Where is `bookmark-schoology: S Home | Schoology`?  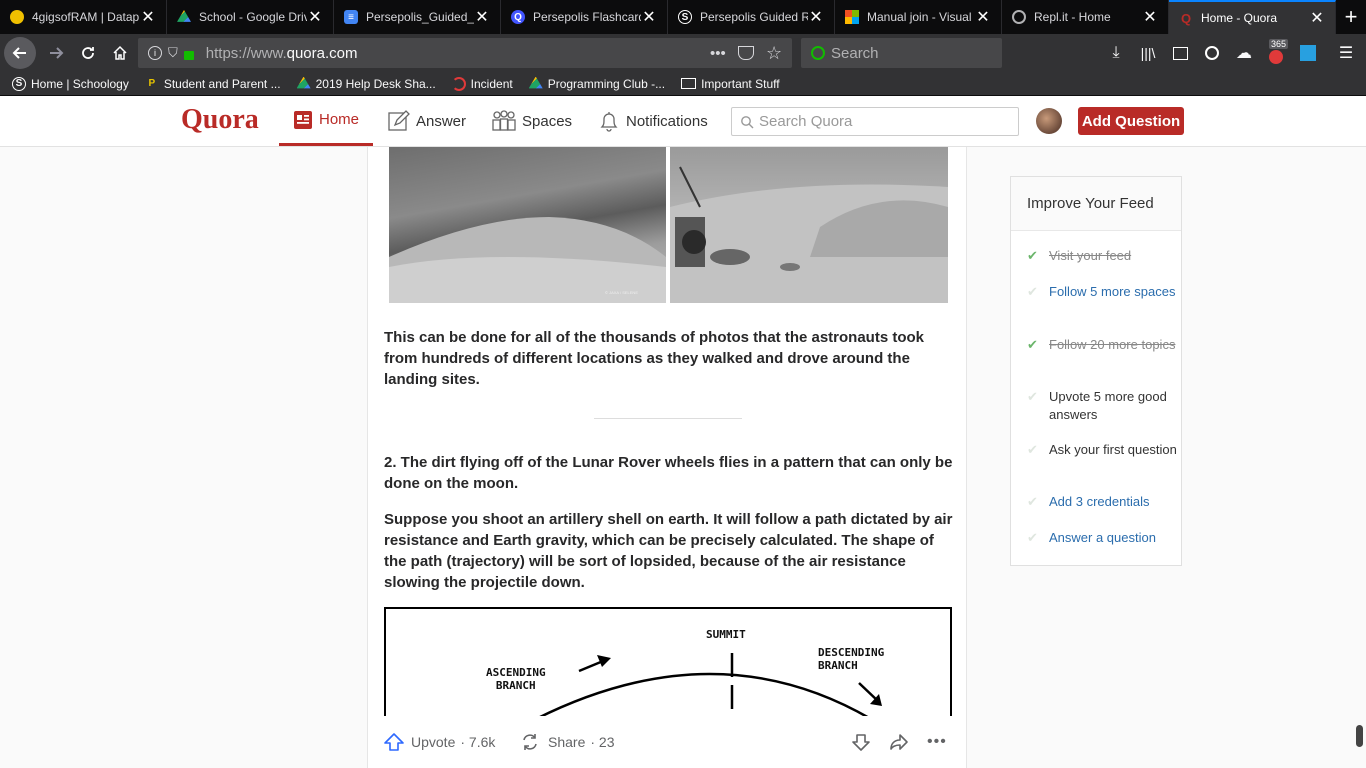 bookmark-schoology: S Home | Schoology is located at coordinates (70, 83).